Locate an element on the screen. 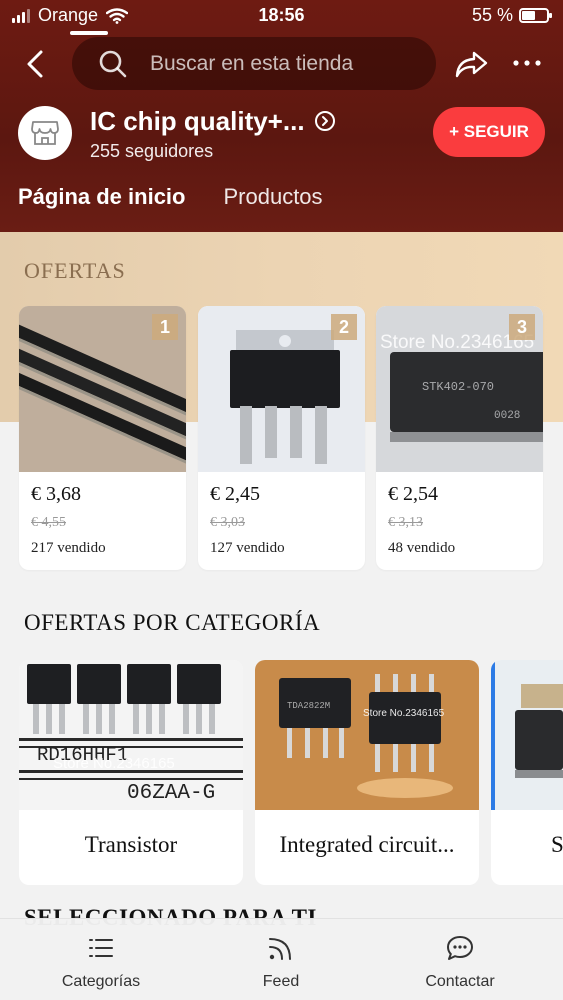 The height and width of the screenshot is (1000, 563). battery-fill is located at coordinates (528, 15).